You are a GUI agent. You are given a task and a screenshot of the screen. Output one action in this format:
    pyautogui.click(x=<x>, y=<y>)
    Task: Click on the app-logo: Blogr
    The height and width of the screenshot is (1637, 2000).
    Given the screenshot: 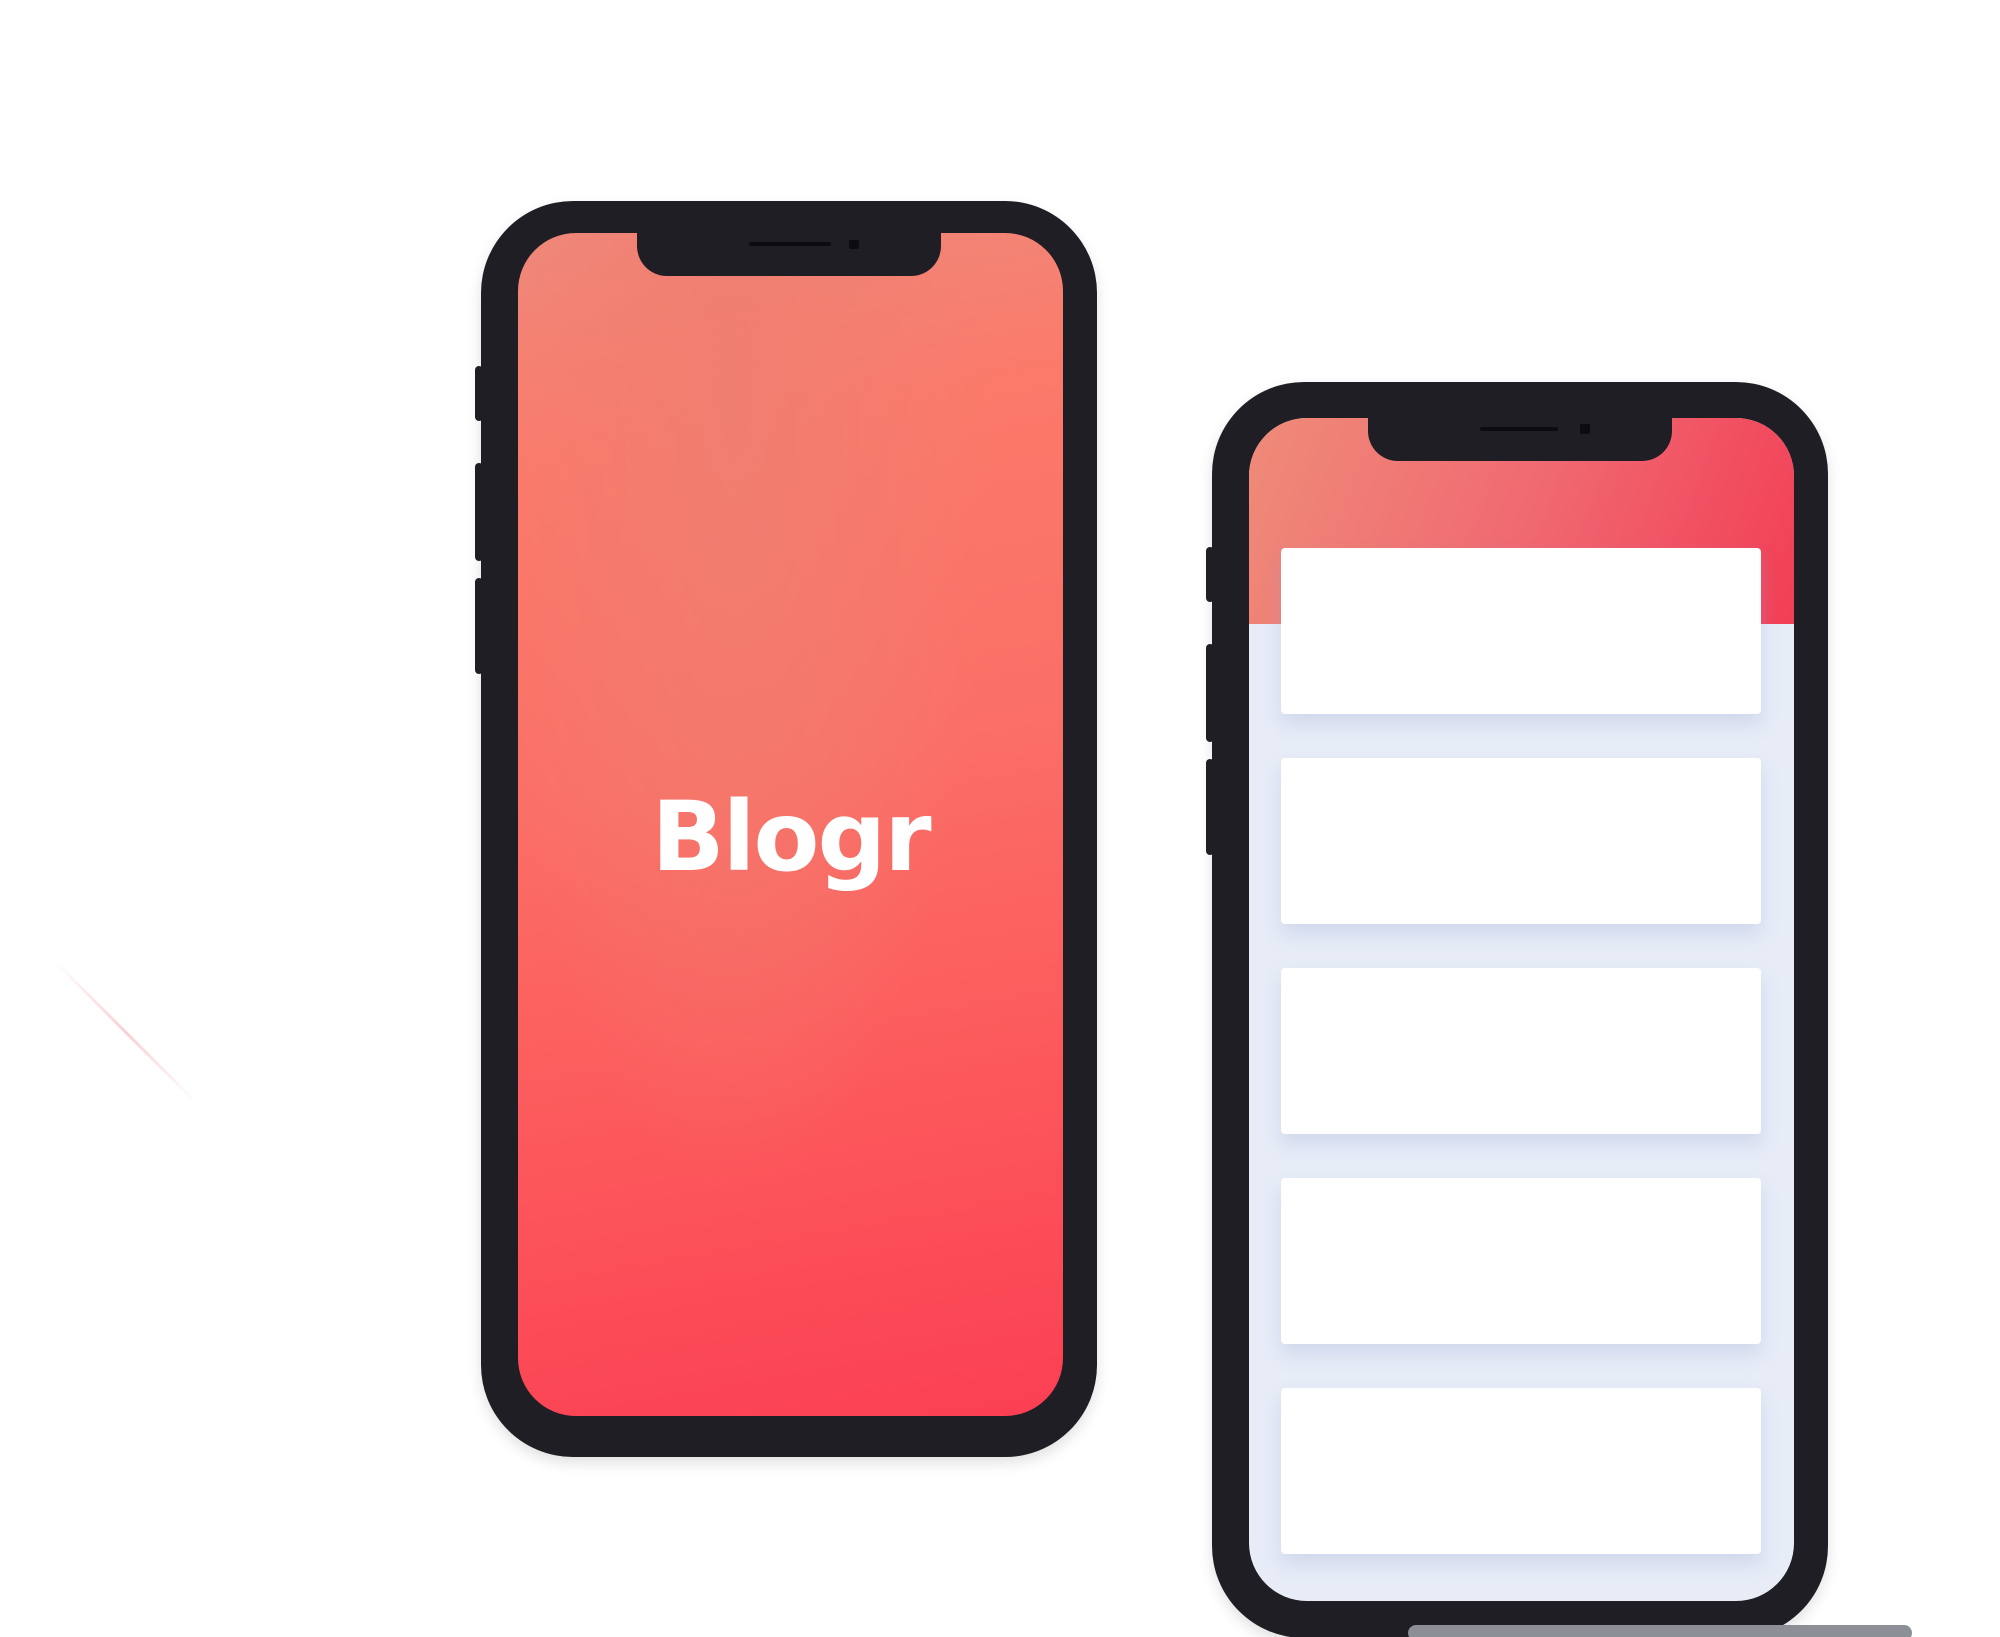 What is the action you would take?
    pyautogui.click(x=791, y=837)
    